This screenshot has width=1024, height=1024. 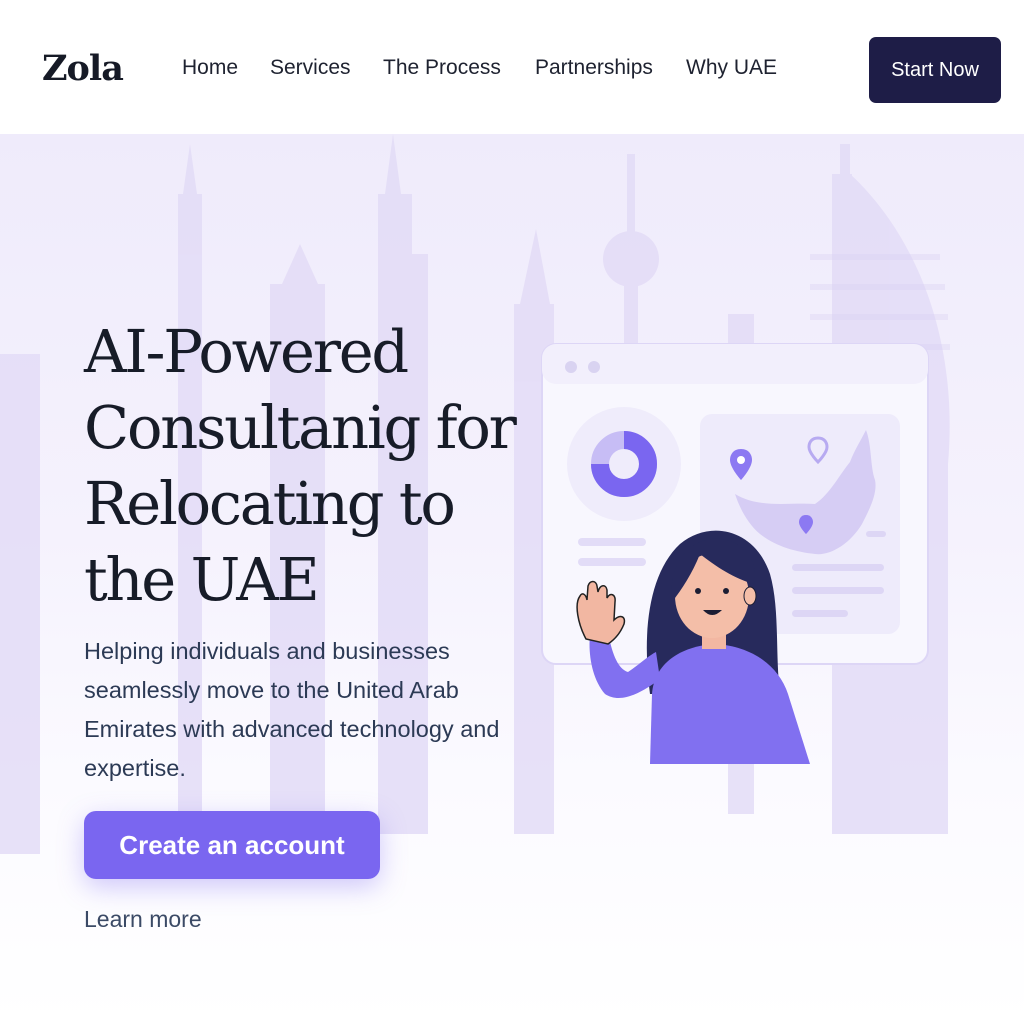 I want to click on nav-why-uae: Why UAE, so click(x=731, y=68).